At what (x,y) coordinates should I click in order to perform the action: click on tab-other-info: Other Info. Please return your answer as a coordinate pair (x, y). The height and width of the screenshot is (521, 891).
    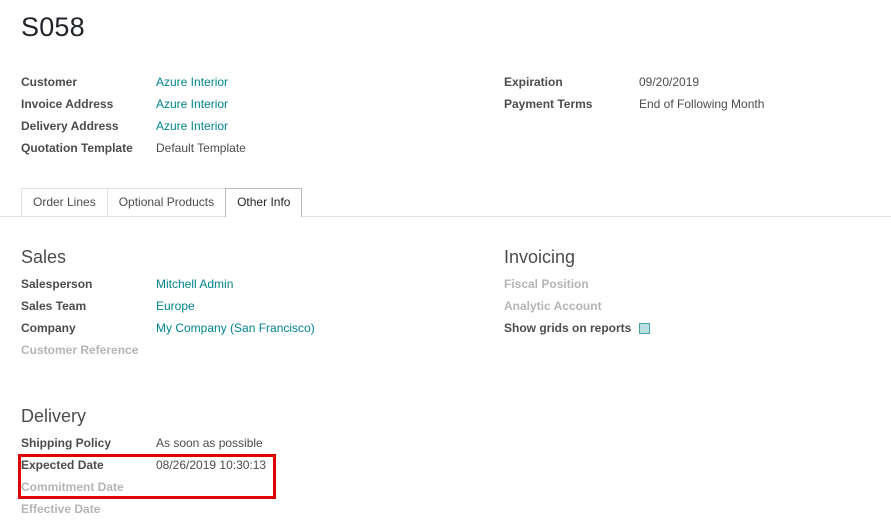
    Looking at the image, I should click on (264, 202).